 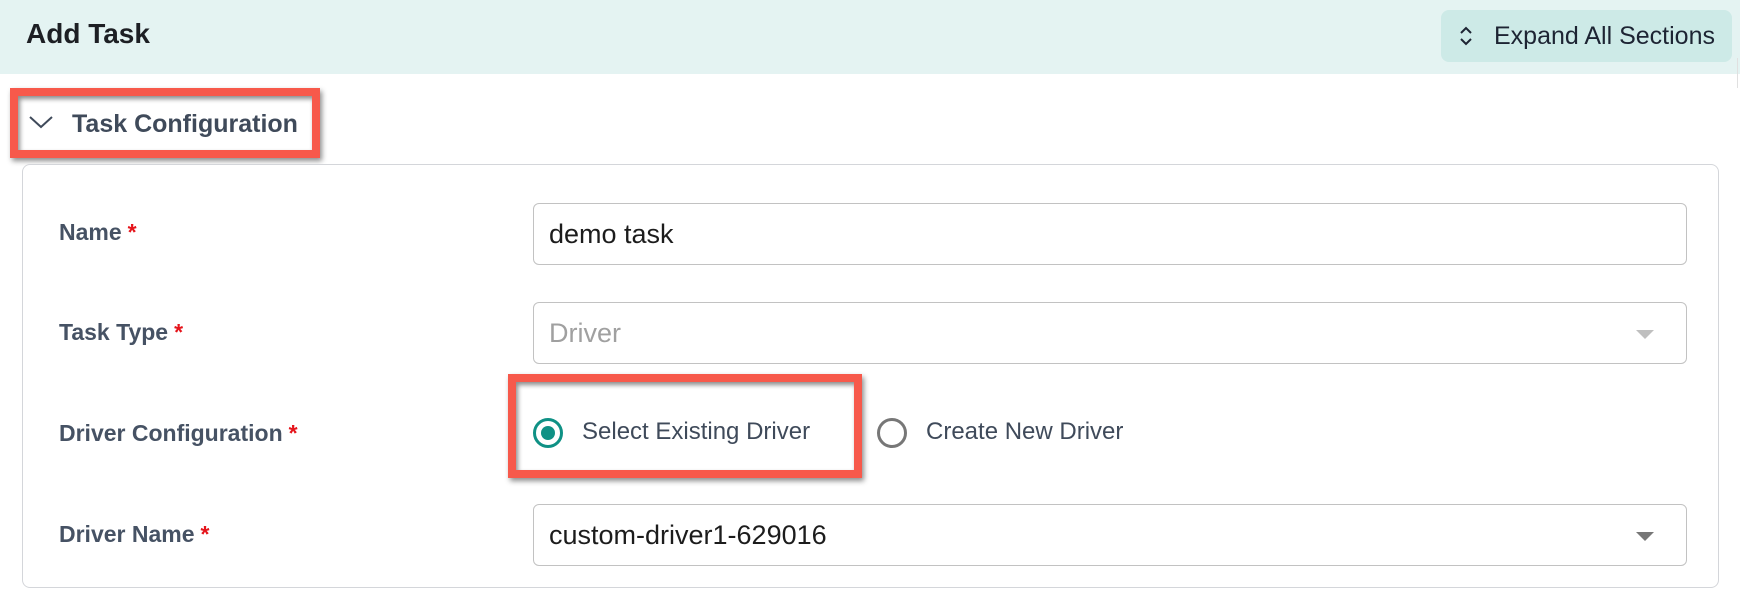 I want to click on task-type-label-text: Task Type, so click(x=114, y=332).